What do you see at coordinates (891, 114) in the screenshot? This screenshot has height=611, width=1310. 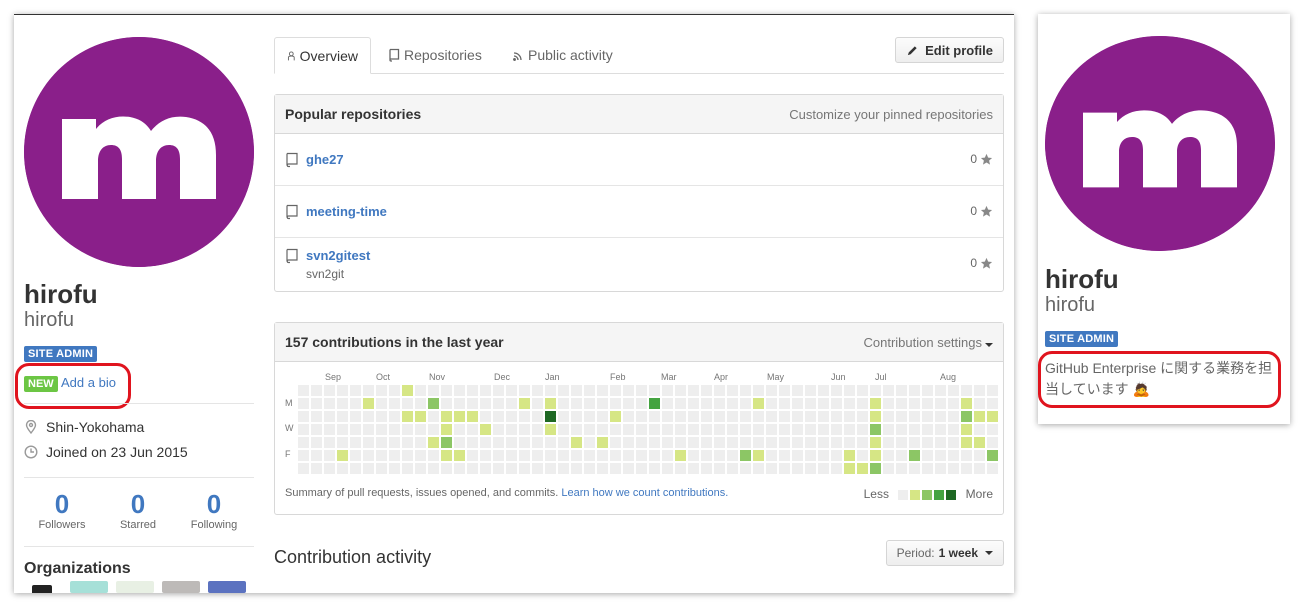 I see `customize-pins-link: Customize your pinned repositories` at bounding box center [891, 114].